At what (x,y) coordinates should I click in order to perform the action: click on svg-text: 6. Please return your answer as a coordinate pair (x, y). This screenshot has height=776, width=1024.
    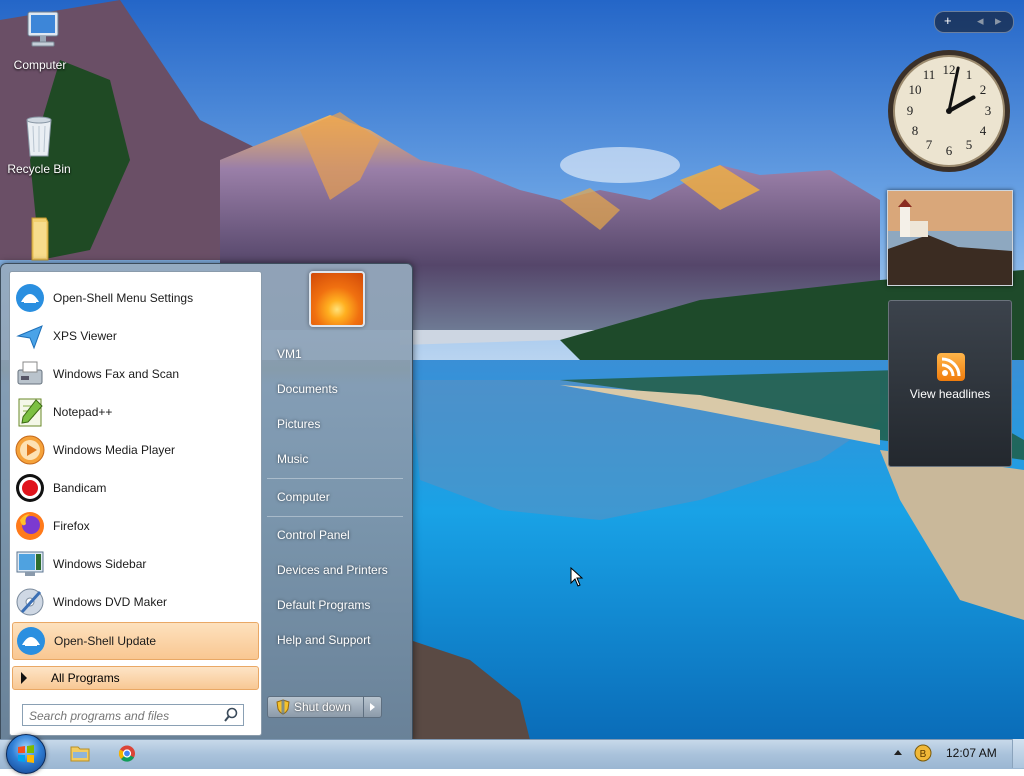
    Looking at the image, I should click on (949, 150).